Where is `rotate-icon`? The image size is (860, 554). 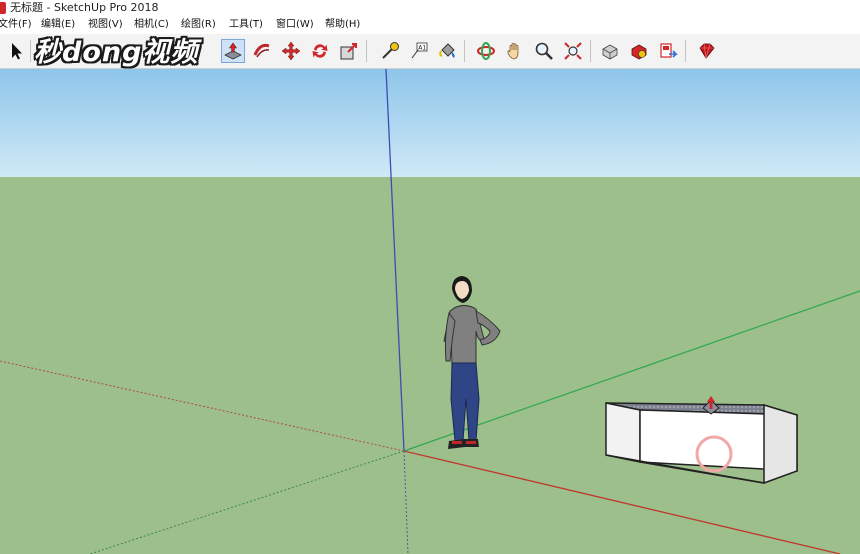
rotate-icon is located at coordinates (320, 51).